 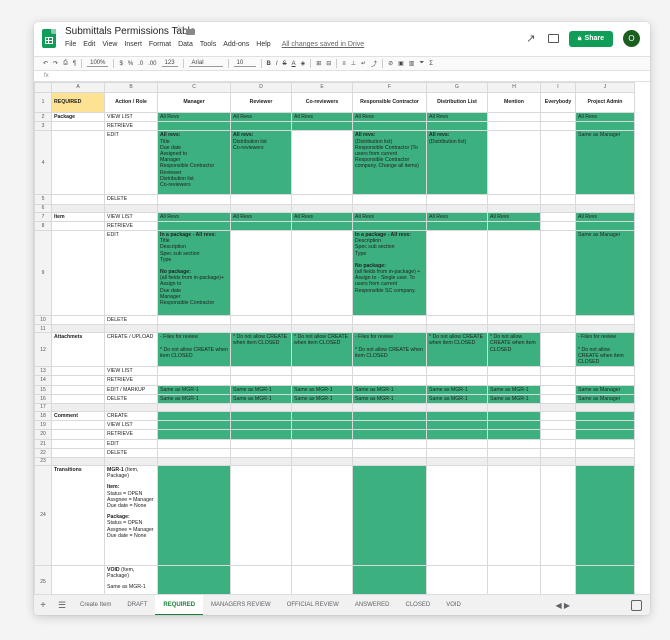 What do you see at coordinates (389, 462) in the screenshot?
I see `cell-f23` at bounding box center [389, 462].